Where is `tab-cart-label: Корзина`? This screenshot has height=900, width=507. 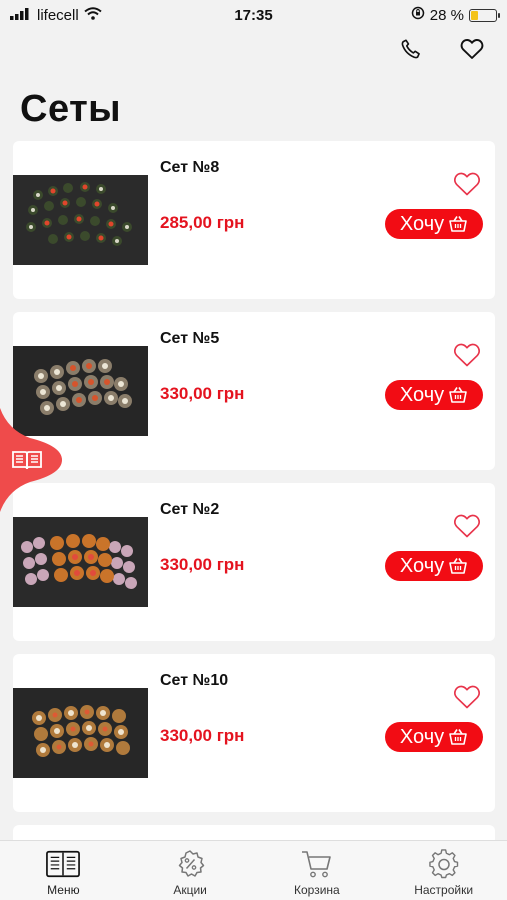
tab-cart-label: Корзина is located at coordinates (317, 890).